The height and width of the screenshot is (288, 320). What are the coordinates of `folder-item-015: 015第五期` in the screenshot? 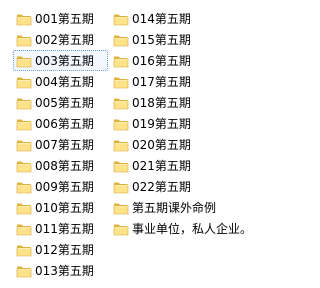 It's located at (180, 39).